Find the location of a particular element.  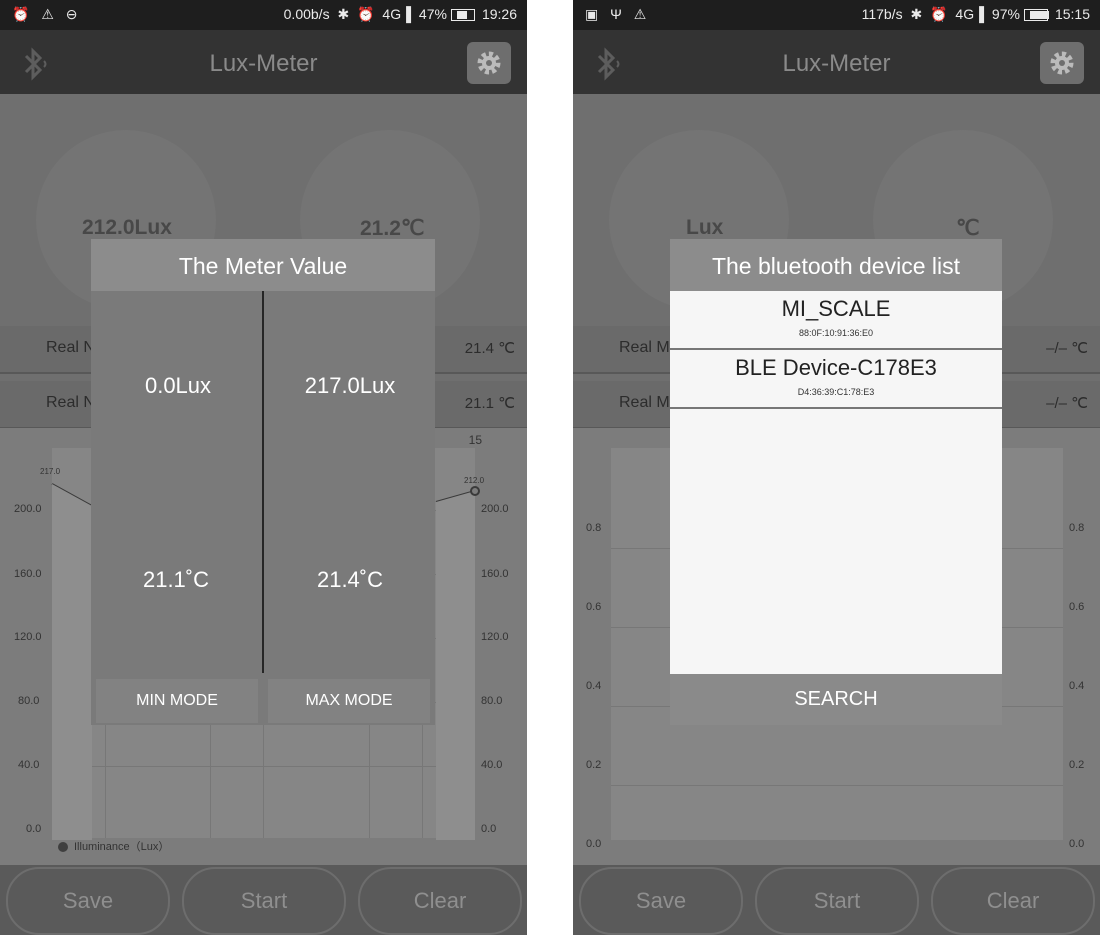

y-tick-left: 0.2 is located at coordinates (594, 765).